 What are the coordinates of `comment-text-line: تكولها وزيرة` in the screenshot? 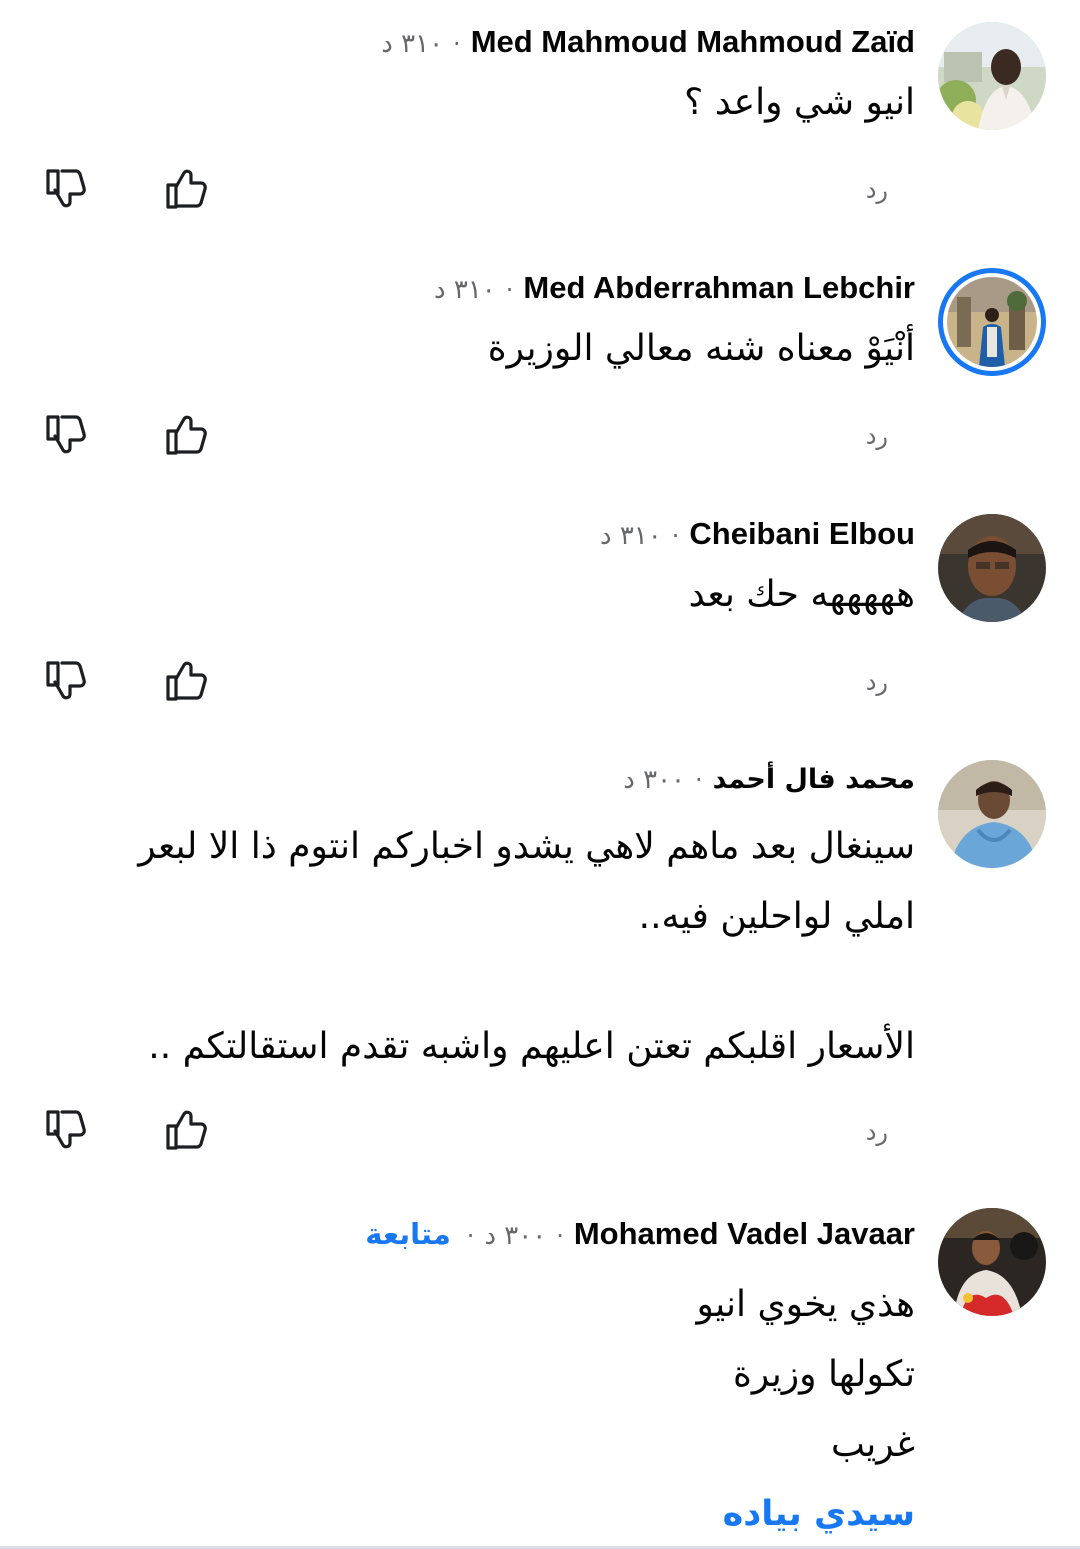 It's located at (824, 1374).